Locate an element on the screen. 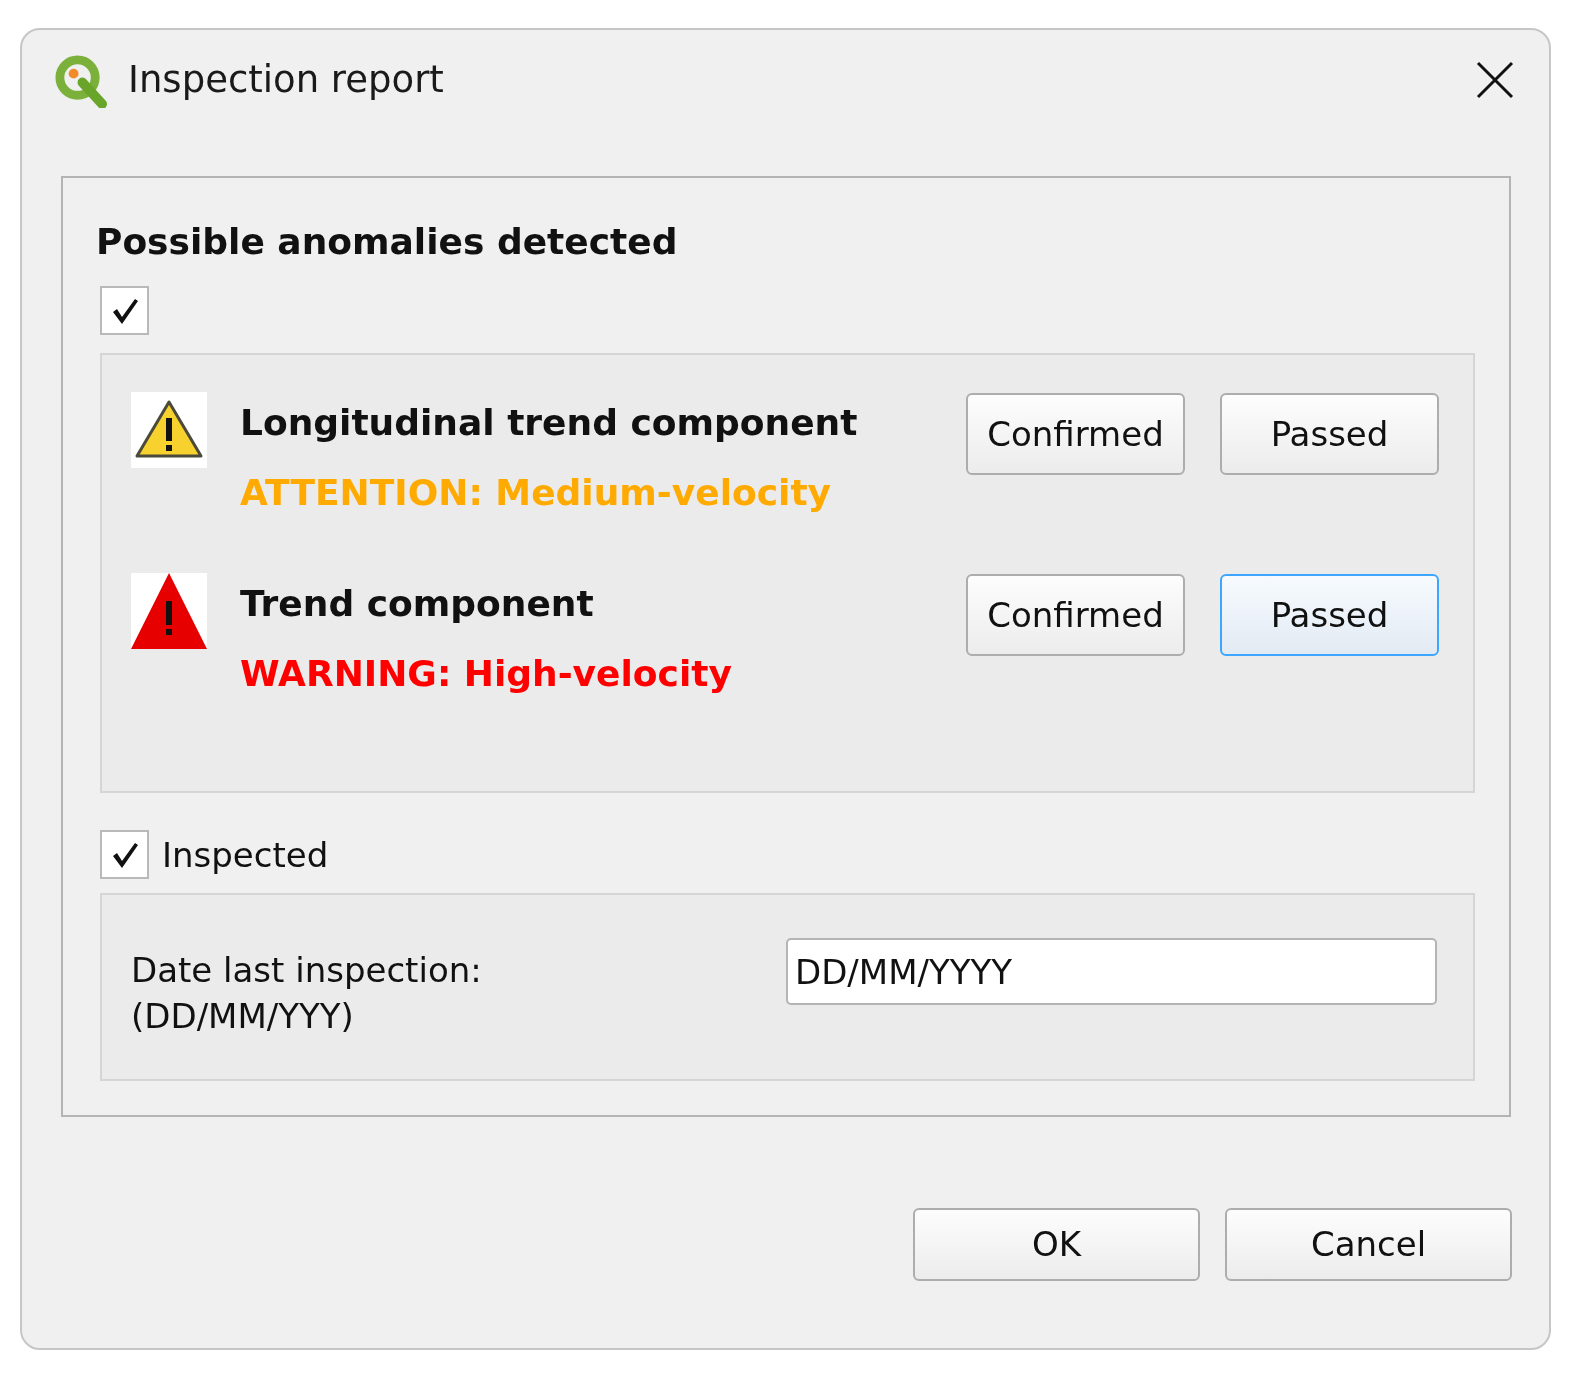  dialog-button: Cancel is located at coordinates (1368, 1244).